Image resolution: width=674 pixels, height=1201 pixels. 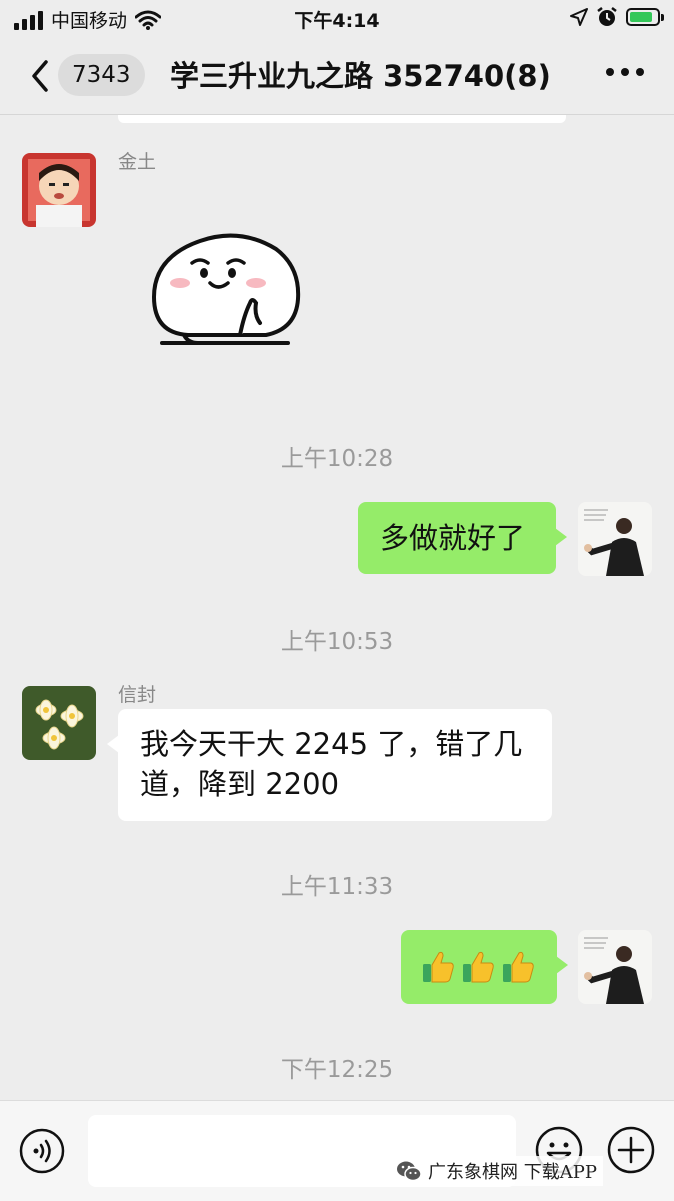 What do you see at coordinates (59, 190) in the screenshot?
I see `cartoon-boy-avatar` at bounding box center [59, 190].